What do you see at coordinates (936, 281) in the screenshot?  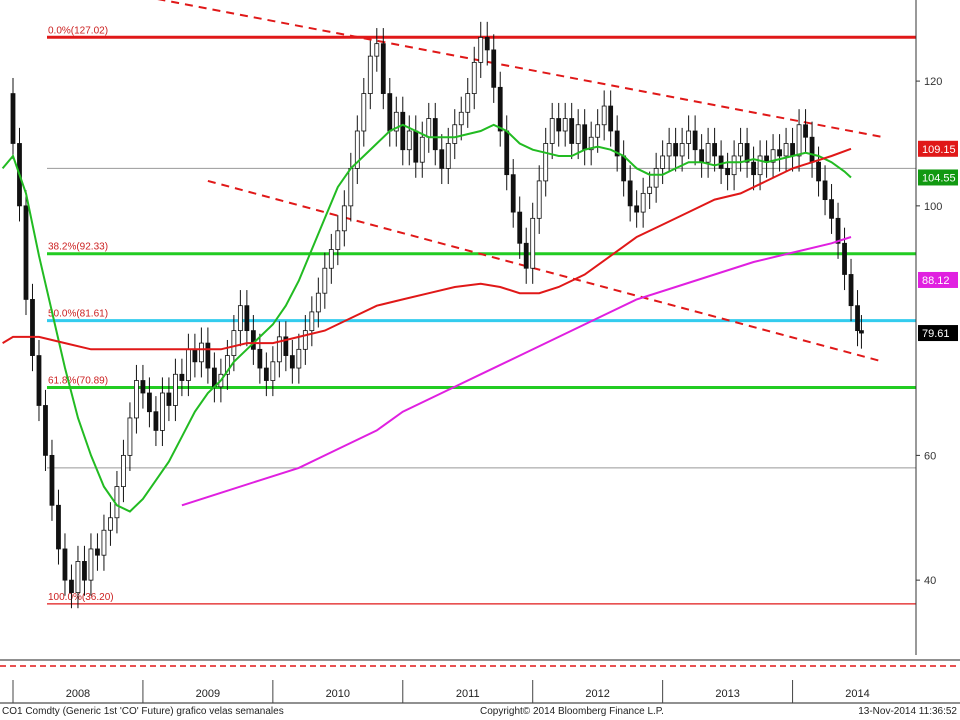 I see `price-tag-label-2: 88.12` at bounding box center [936, 281].